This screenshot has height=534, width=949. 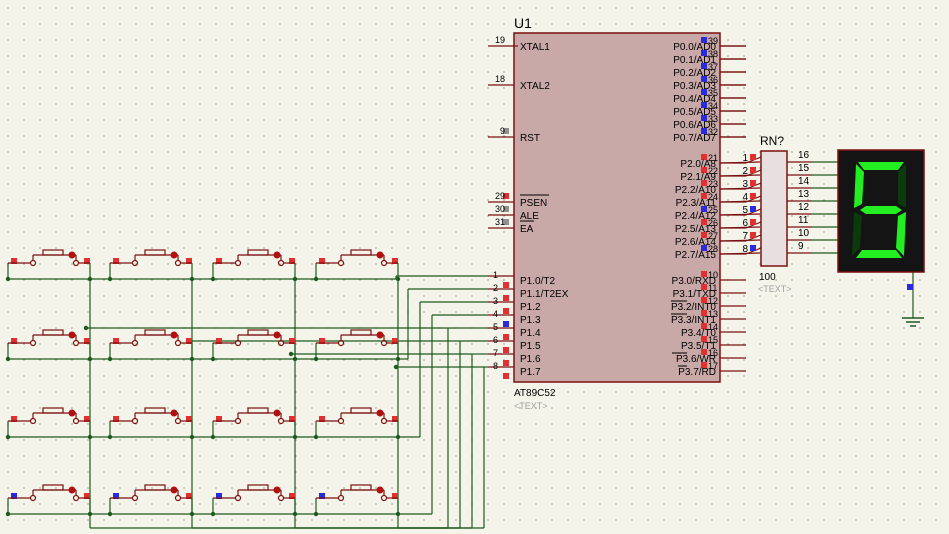 What do you see at coordinates (713, 210) in the screenshot?
I see `mcu-pin-number: 25` at bounding box center [713, 210].